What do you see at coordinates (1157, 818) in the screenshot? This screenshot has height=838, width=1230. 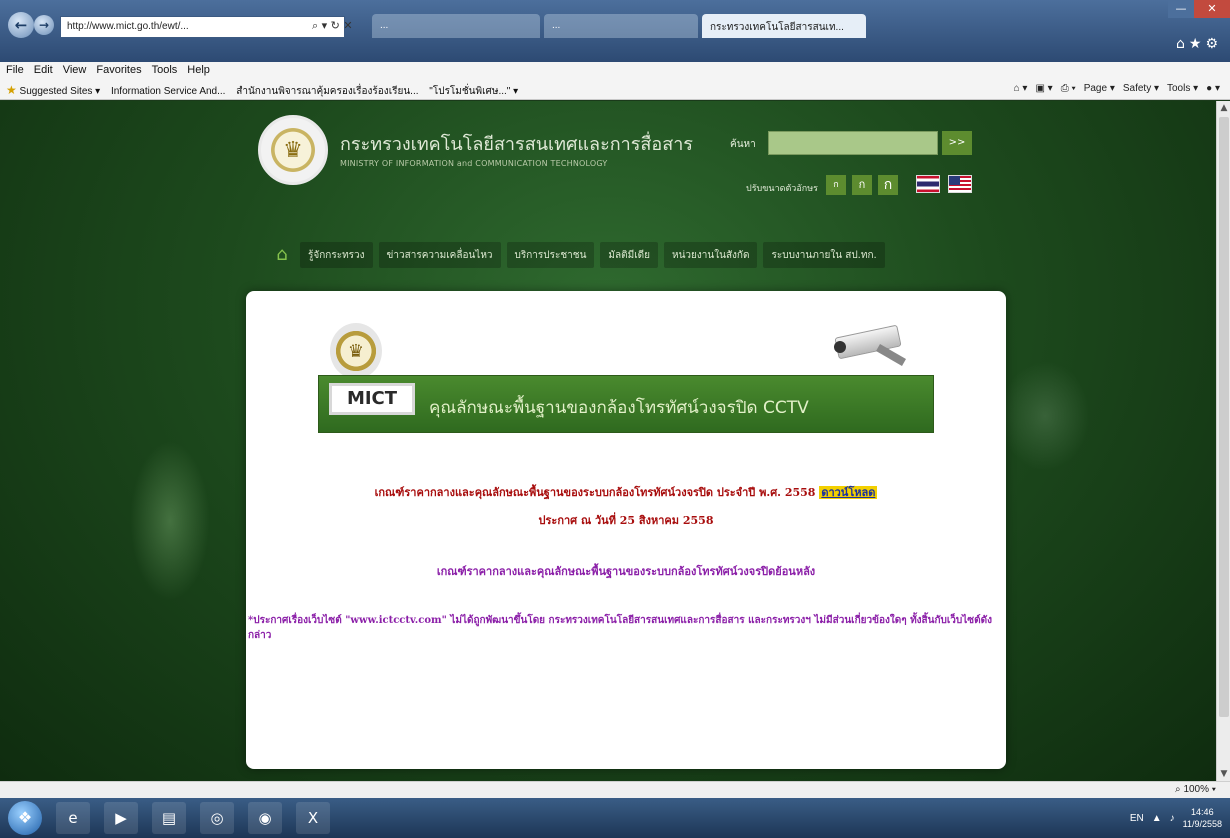 I see `network-icon: ▲` at bounding box center [1157, 818].